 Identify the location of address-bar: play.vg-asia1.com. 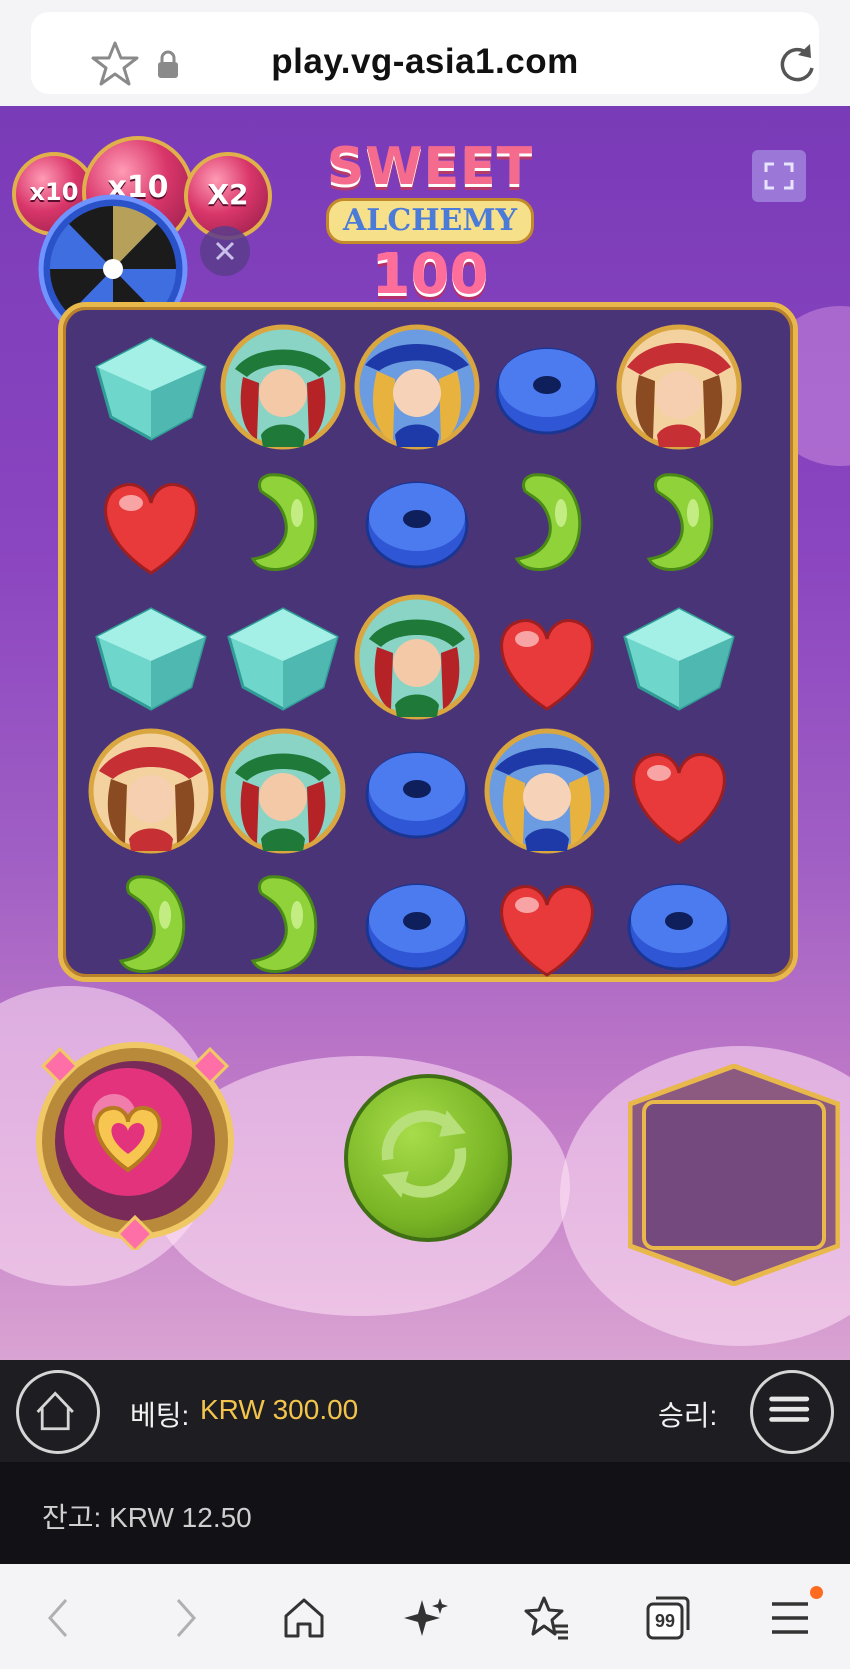
(425, 53).